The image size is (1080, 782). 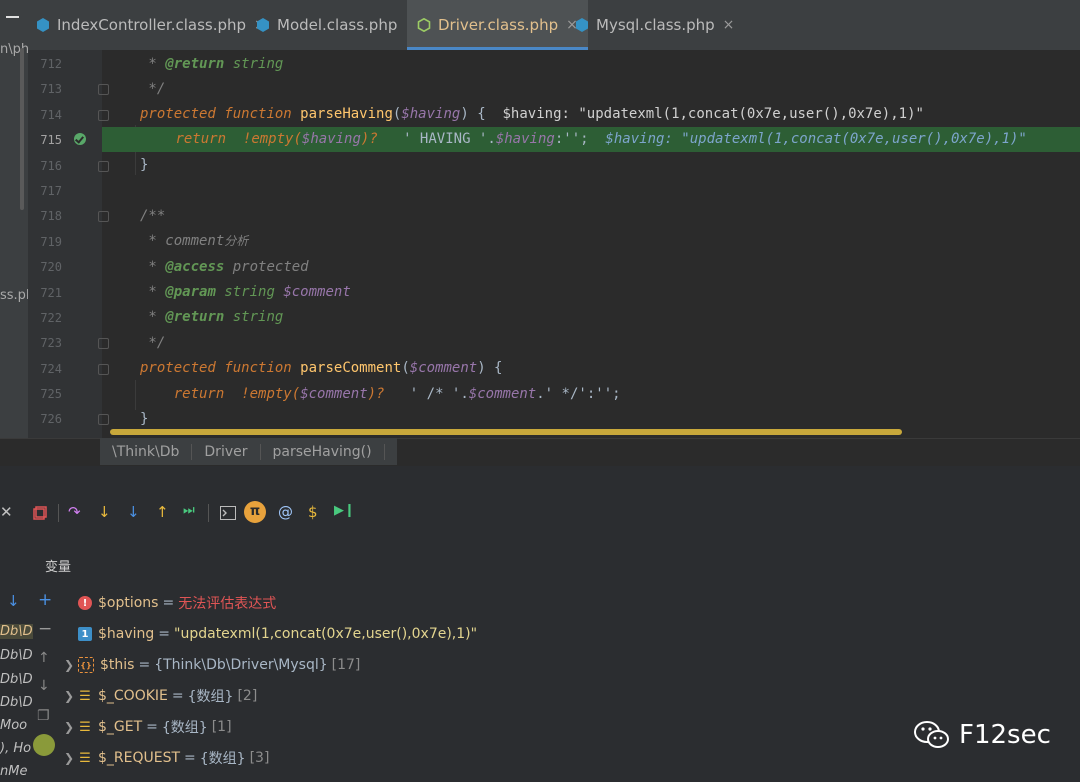 I want to click on keyword: protected, so click(x=178, y=114).